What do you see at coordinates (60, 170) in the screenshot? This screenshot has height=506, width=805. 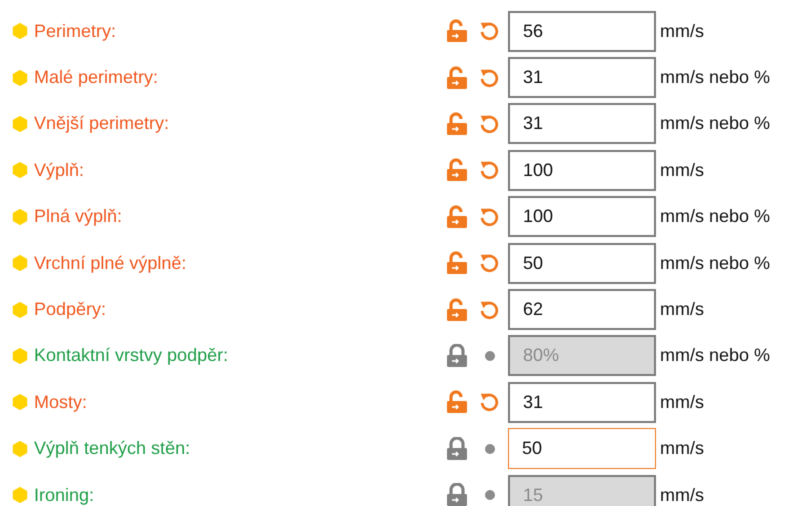 I see `setting-label: Výplň:` at bounding box center [60, 170].